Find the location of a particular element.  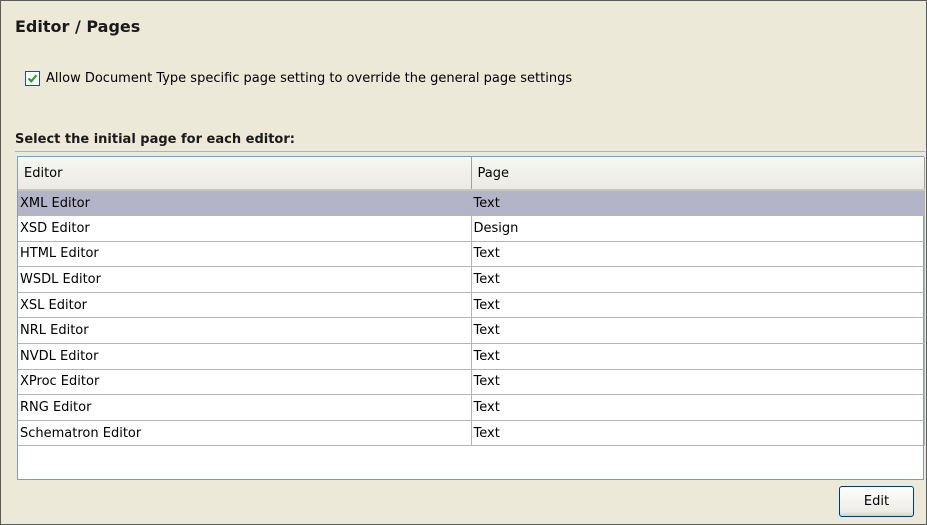

editor-cell: XProc Editor is located at coordinates (245, 382).